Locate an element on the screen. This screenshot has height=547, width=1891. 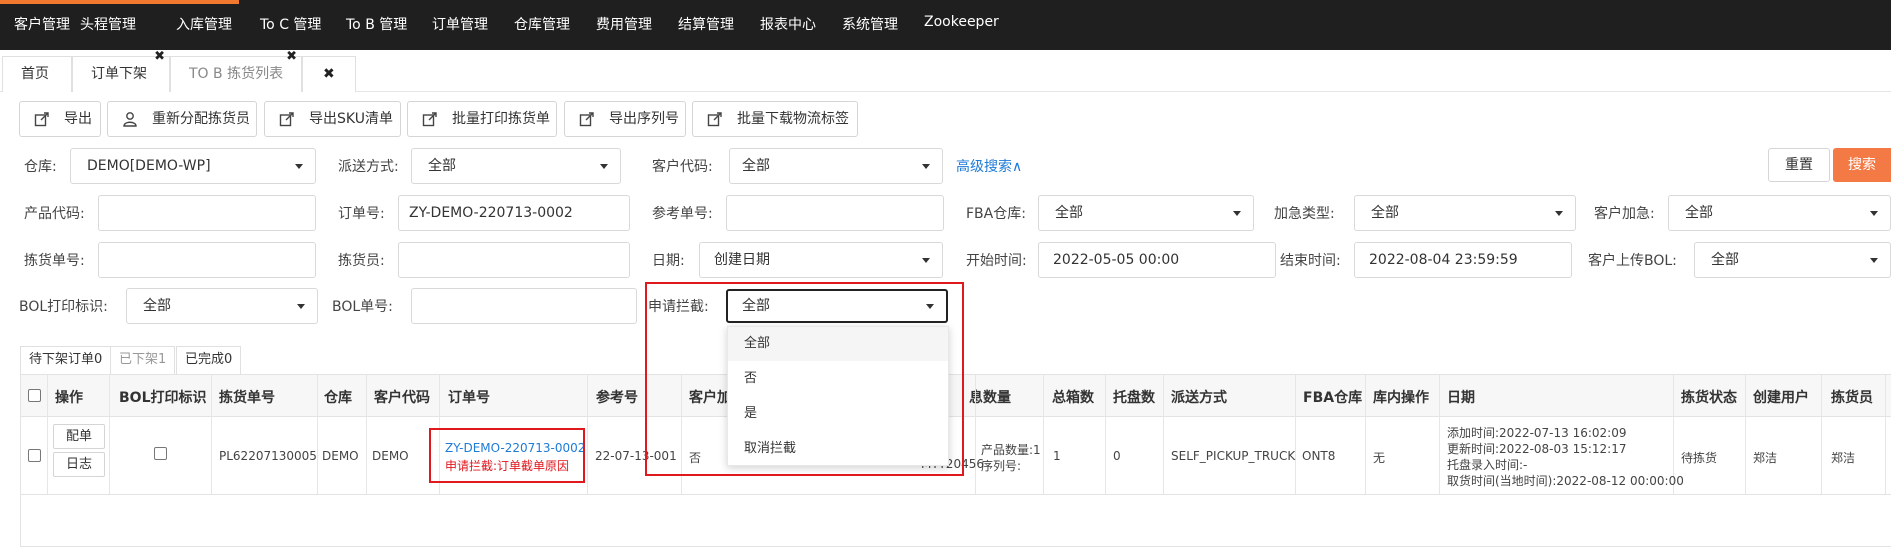
end-time-input: 2022-08-04 23:59:59 is located at coordinates (1463, 260).